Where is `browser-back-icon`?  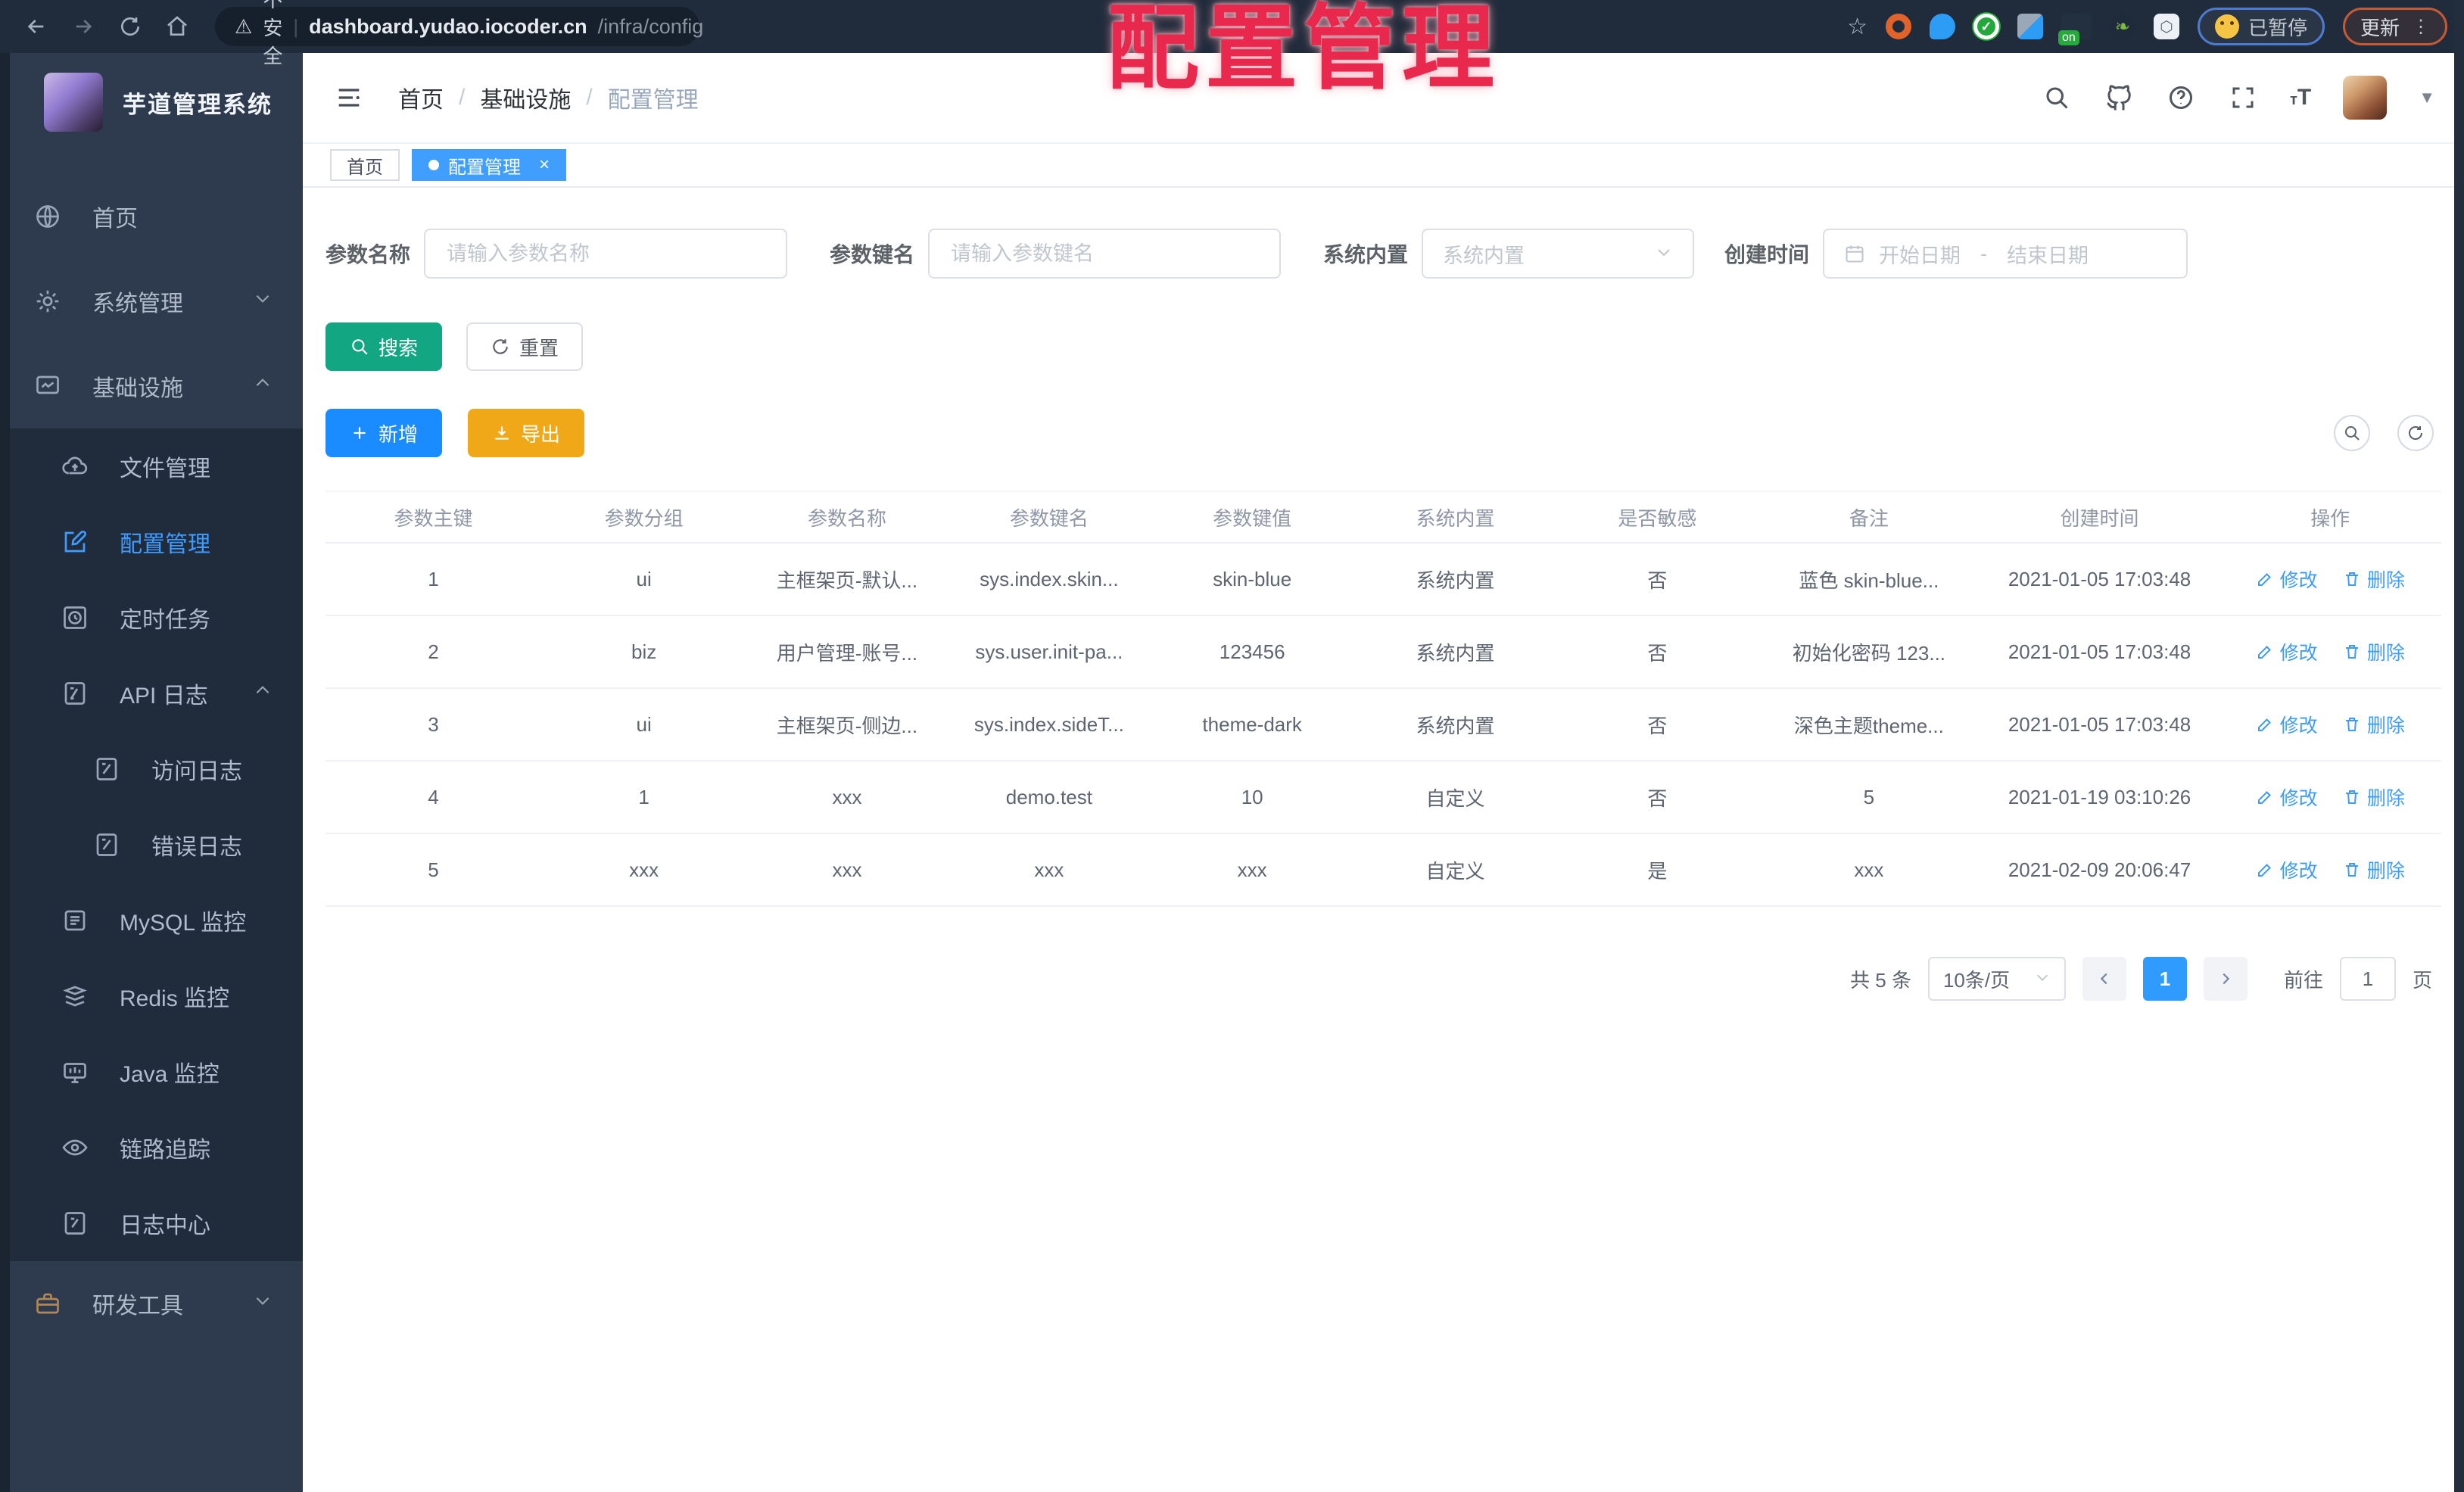 browser-back-icon is located at coordinates (36, 26).